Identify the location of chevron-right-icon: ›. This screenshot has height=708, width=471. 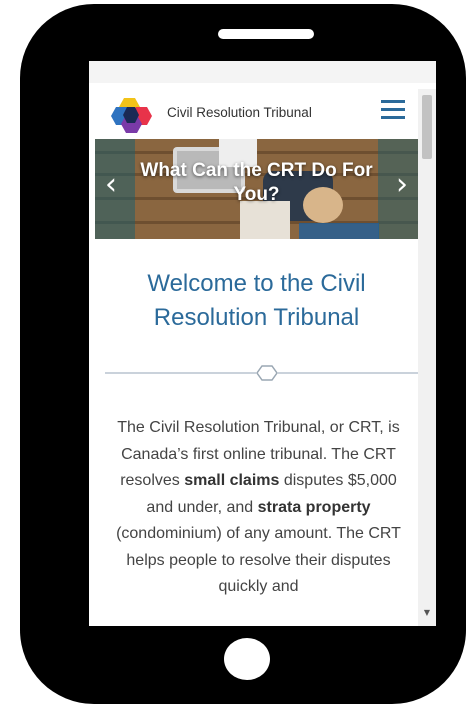
(402, 185).